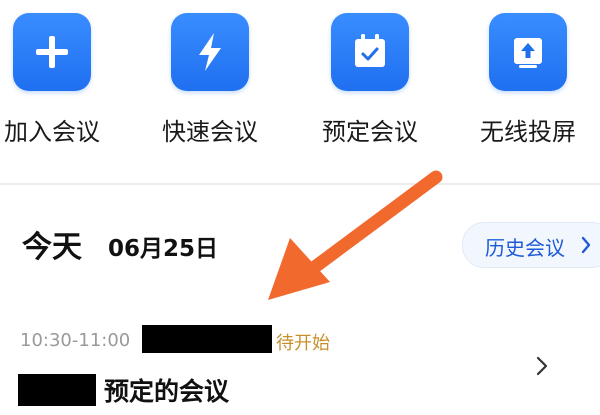 This screenshot has width=600, height=415. I want to click on history-meetings-label: 历史会议, so click(525, 248).